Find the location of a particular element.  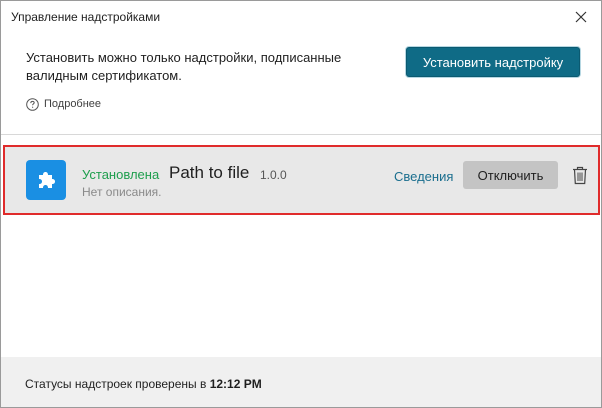

install-addin-button: Установить надстройку is located at coordinates (493, 62).